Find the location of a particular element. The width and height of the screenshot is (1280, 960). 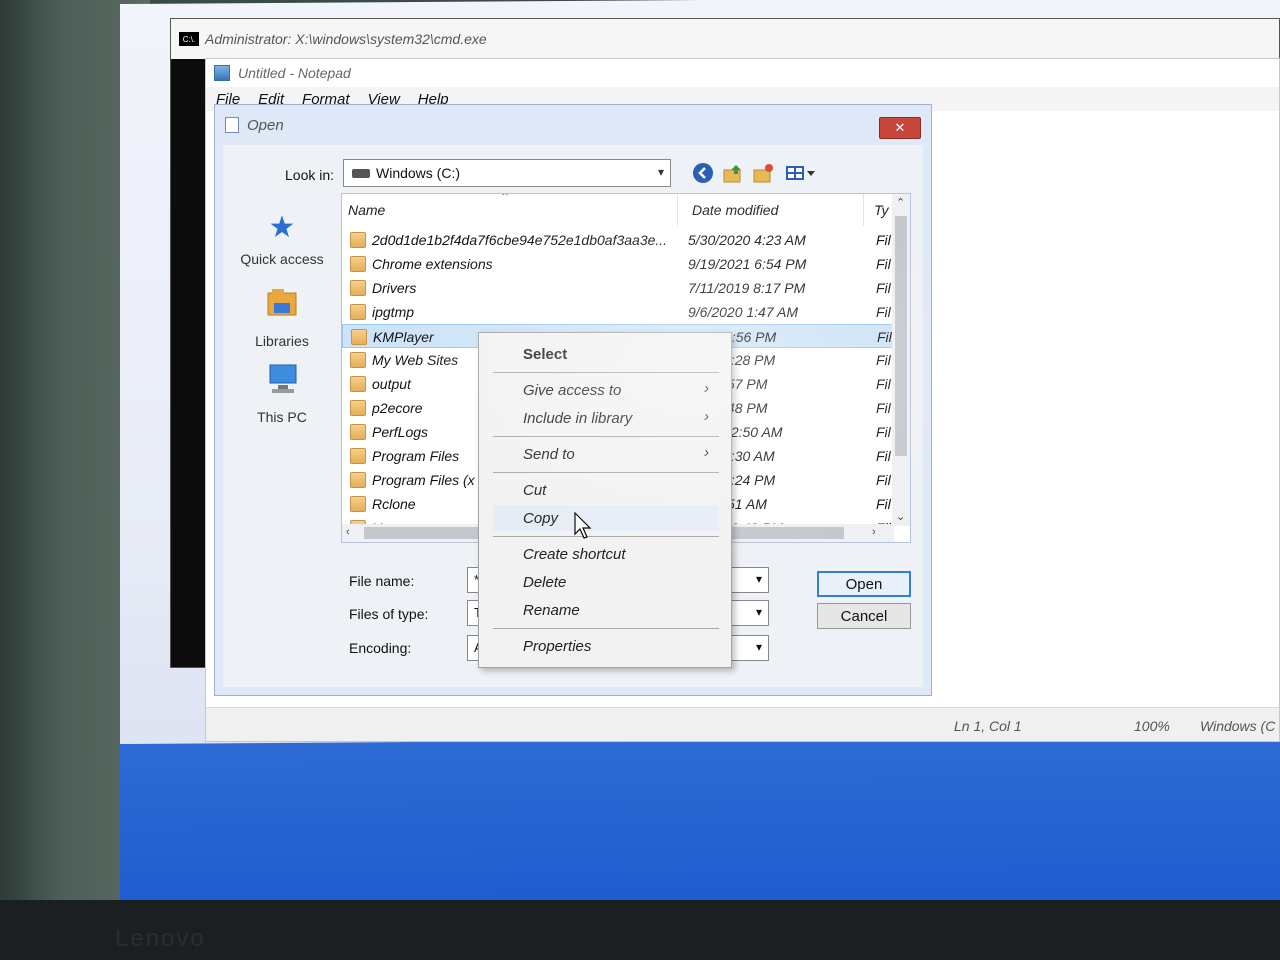

dialog-titlebar: Open is located at coordinates (573, 125).